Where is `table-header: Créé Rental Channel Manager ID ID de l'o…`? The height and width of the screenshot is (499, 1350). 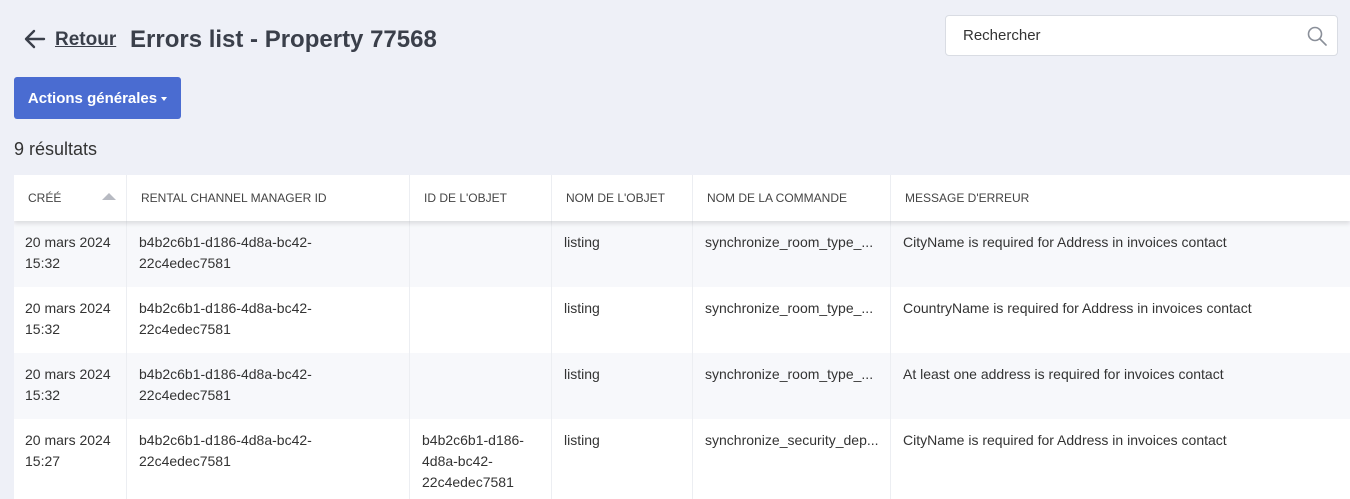
table-header: Créé Rental Channel Manager ID ID de l'o… is located at coordinates (682, 198).